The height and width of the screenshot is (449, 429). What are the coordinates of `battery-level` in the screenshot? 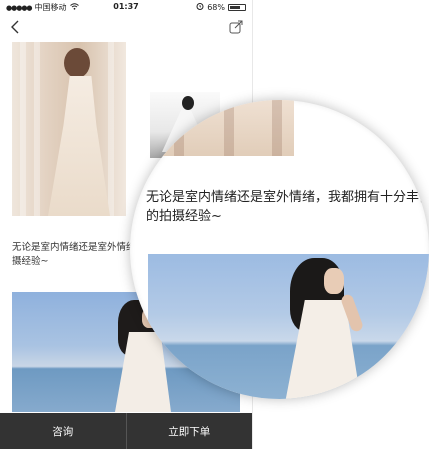 It's located at (235, 7).